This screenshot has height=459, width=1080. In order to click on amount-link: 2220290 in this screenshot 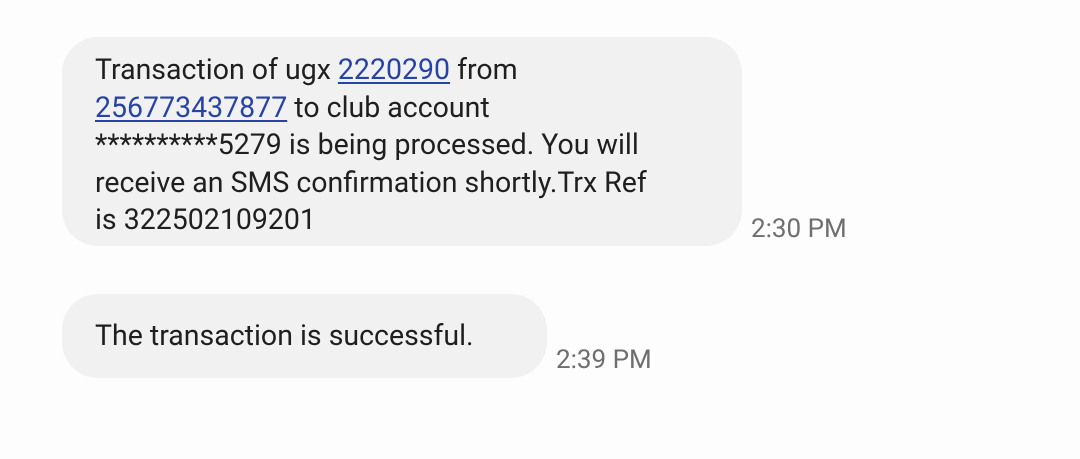, I will do `click(394, 69)`.